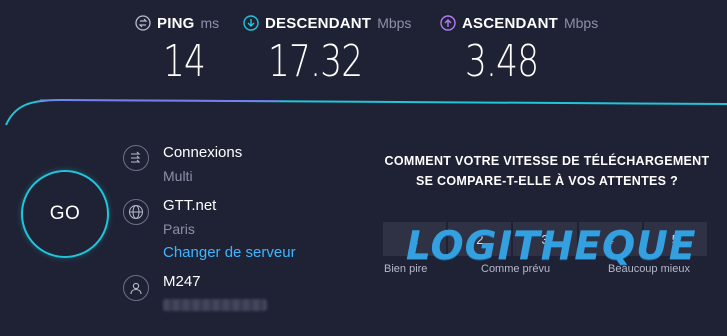 This screenshot has width=727, height=336. What do you see at coordinates (516, 269) in the screenshot?
I see `rating-mid-label: Comme prévu` at bounding box center [516, 269].